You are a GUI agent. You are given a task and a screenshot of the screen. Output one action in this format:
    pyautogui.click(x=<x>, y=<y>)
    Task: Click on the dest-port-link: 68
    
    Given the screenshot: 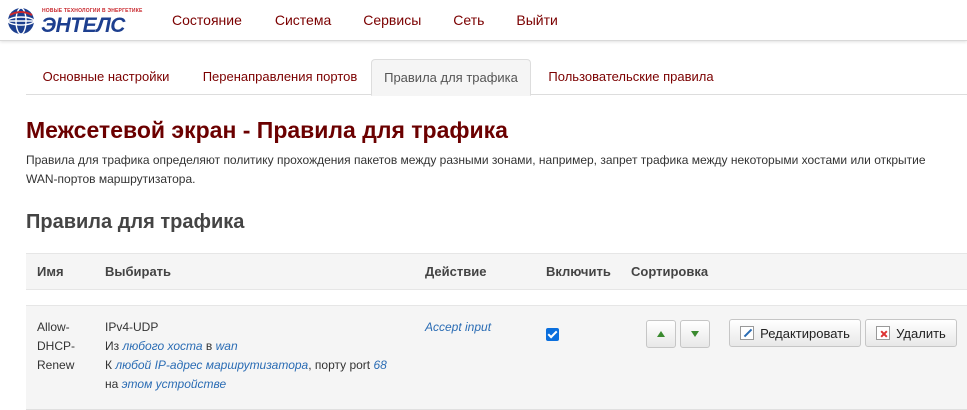 What is the action you would take?
    pyautogui.click(x=379, y=365)
    